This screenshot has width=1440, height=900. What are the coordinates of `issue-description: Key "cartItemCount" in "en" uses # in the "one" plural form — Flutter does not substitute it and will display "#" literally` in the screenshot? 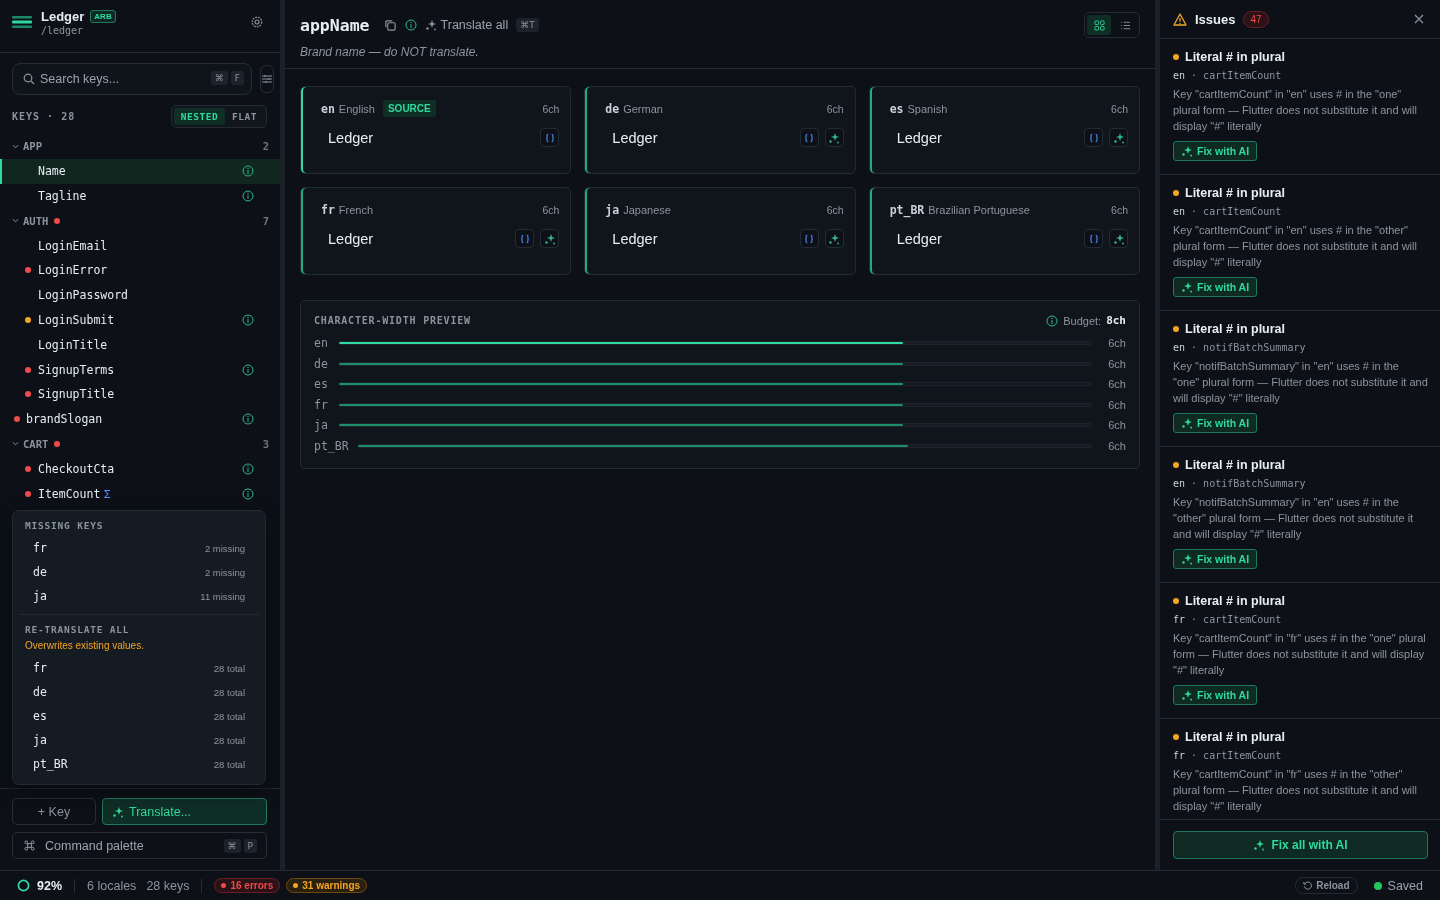 It's located at (1295, 110).